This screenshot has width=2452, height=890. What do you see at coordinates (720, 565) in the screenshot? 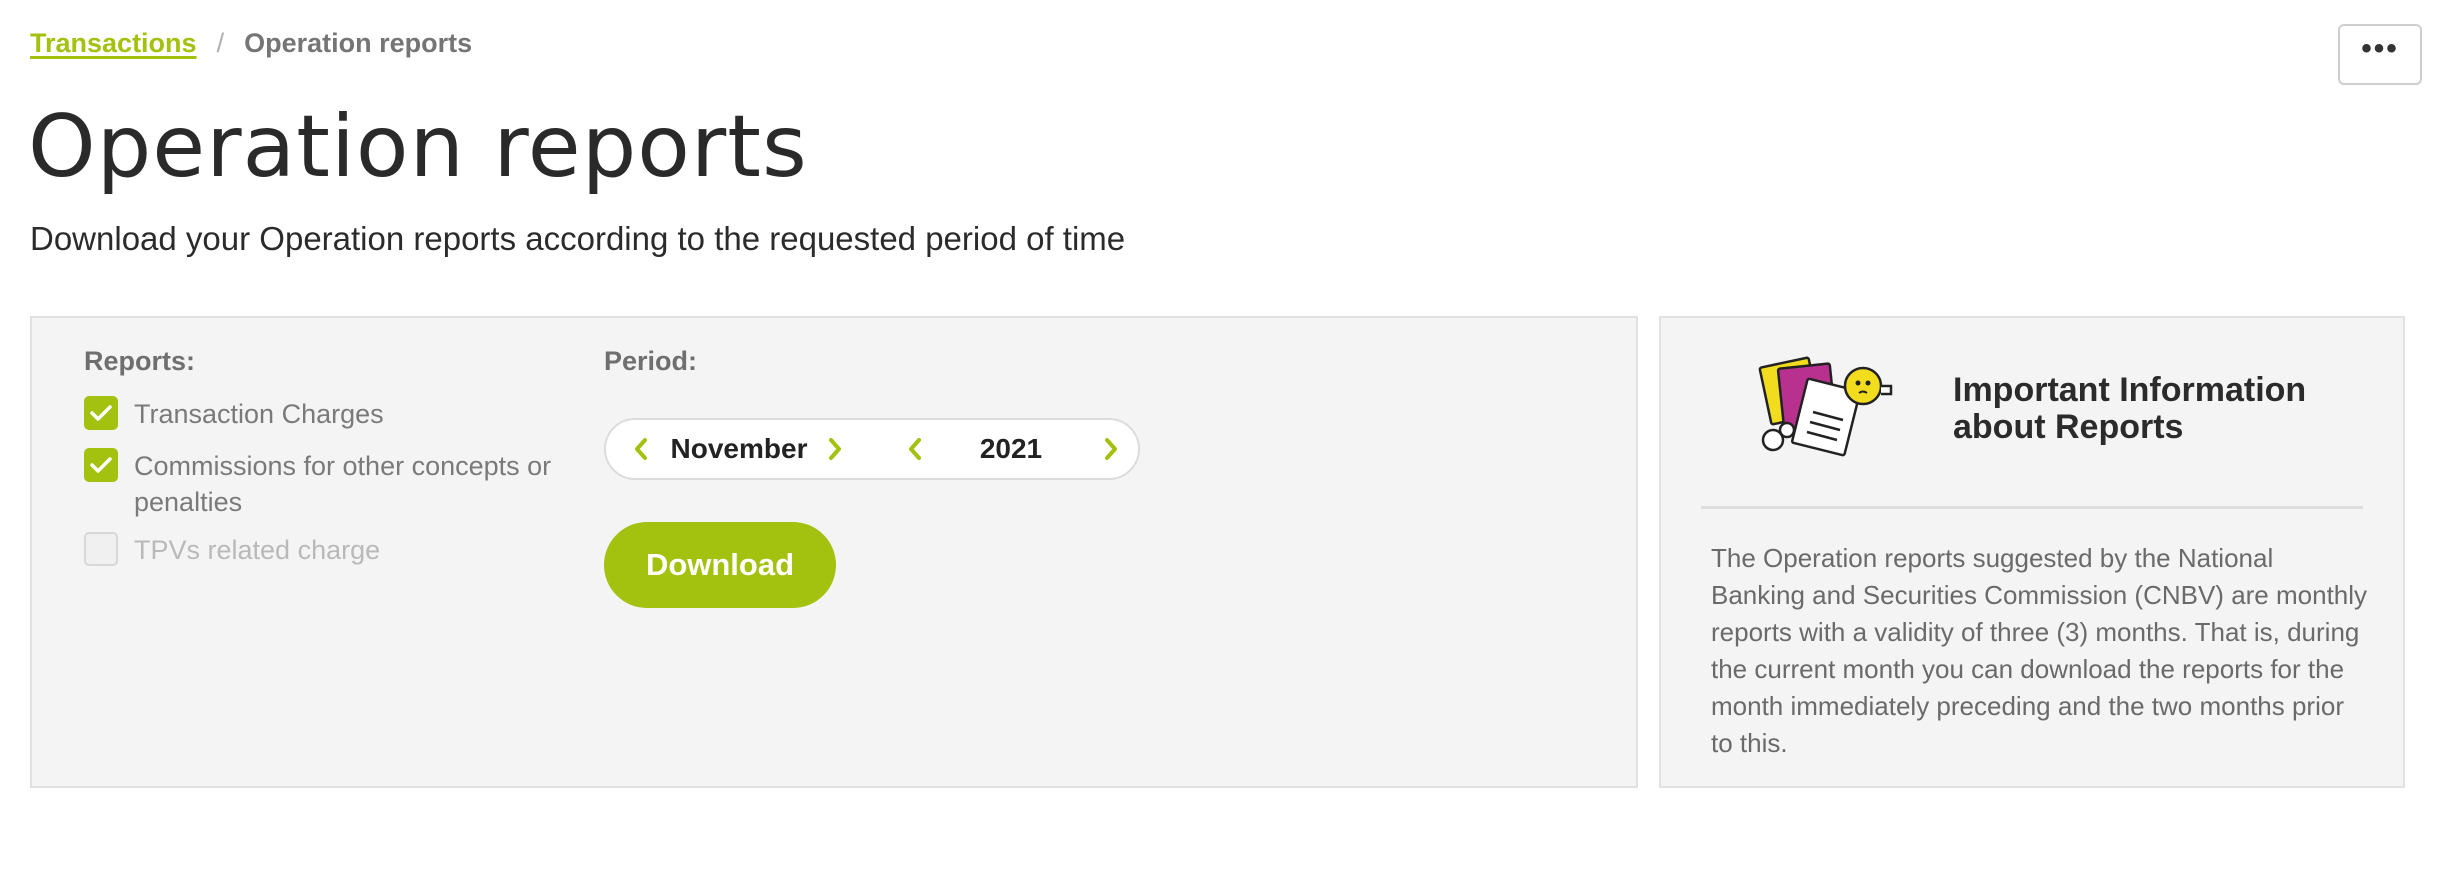
I see `download-button: Download` at bounding box center [720, 565].